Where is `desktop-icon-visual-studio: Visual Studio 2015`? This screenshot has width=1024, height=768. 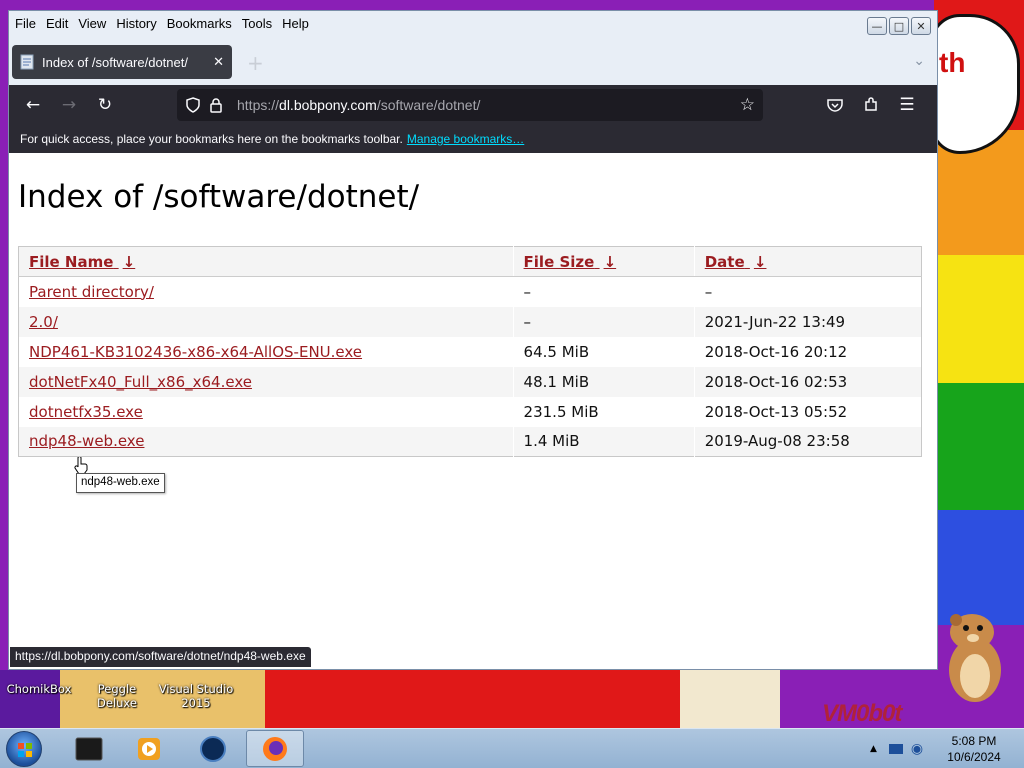
desktop-icon-visual-studio: Visual Studio 2015 is located at coordinates (196, 696).